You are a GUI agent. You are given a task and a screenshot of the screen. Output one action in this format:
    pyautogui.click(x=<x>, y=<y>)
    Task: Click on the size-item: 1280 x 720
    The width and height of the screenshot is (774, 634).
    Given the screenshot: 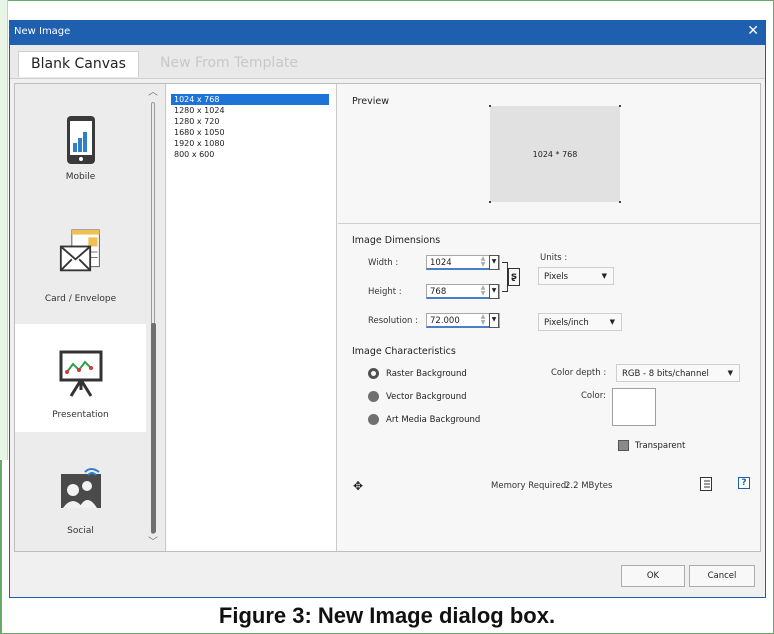 What is the action you would take?
    pyautogui.click(x=250, y=121)
    